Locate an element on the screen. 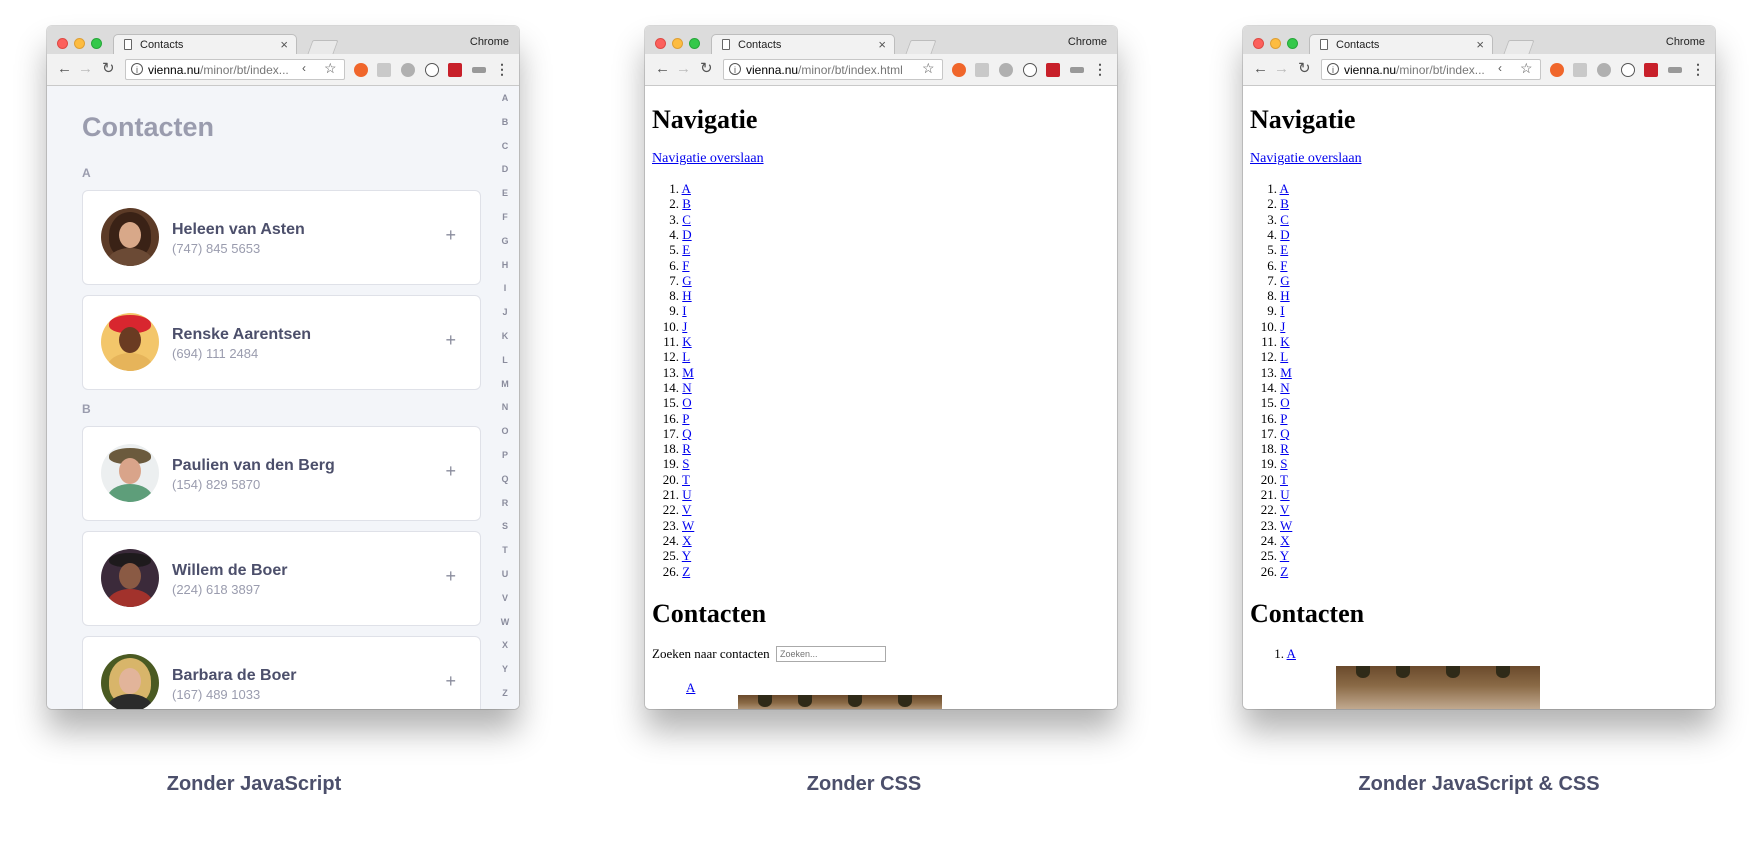 Image resolution: width=1762 pixels, height=851 pixels. alphabet-index-letter: I is located at coordinates (505, 288).